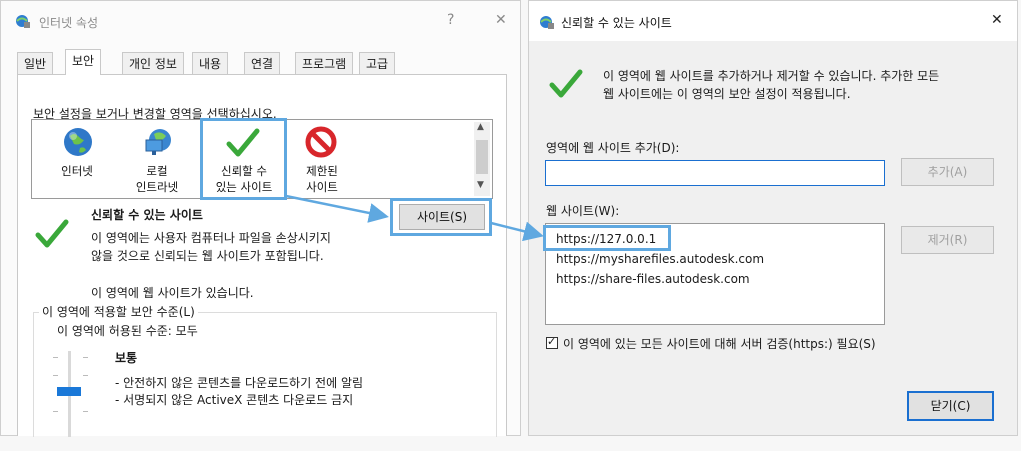 The image size is (1021, 451). I want to click on arrow-zone-to-sites-button, so click(337, 208).